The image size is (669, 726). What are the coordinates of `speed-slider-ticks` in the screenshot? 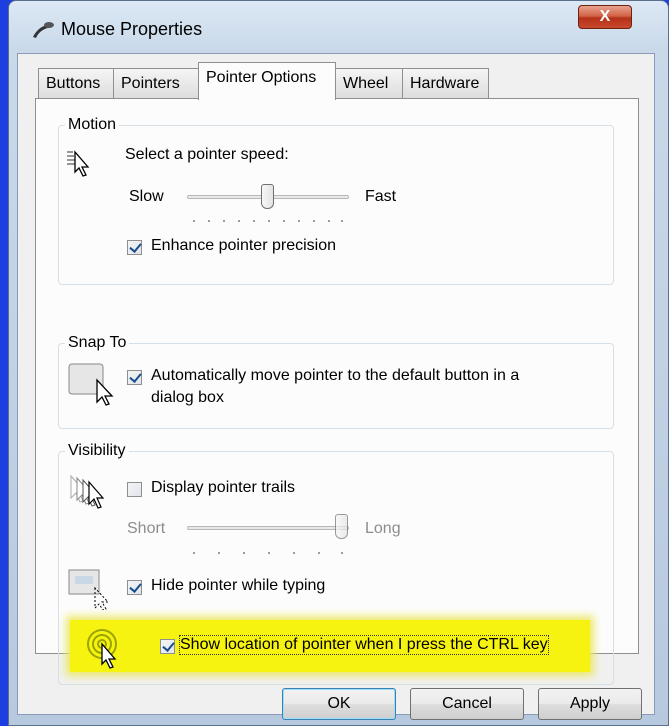 It's located at (268, 221).